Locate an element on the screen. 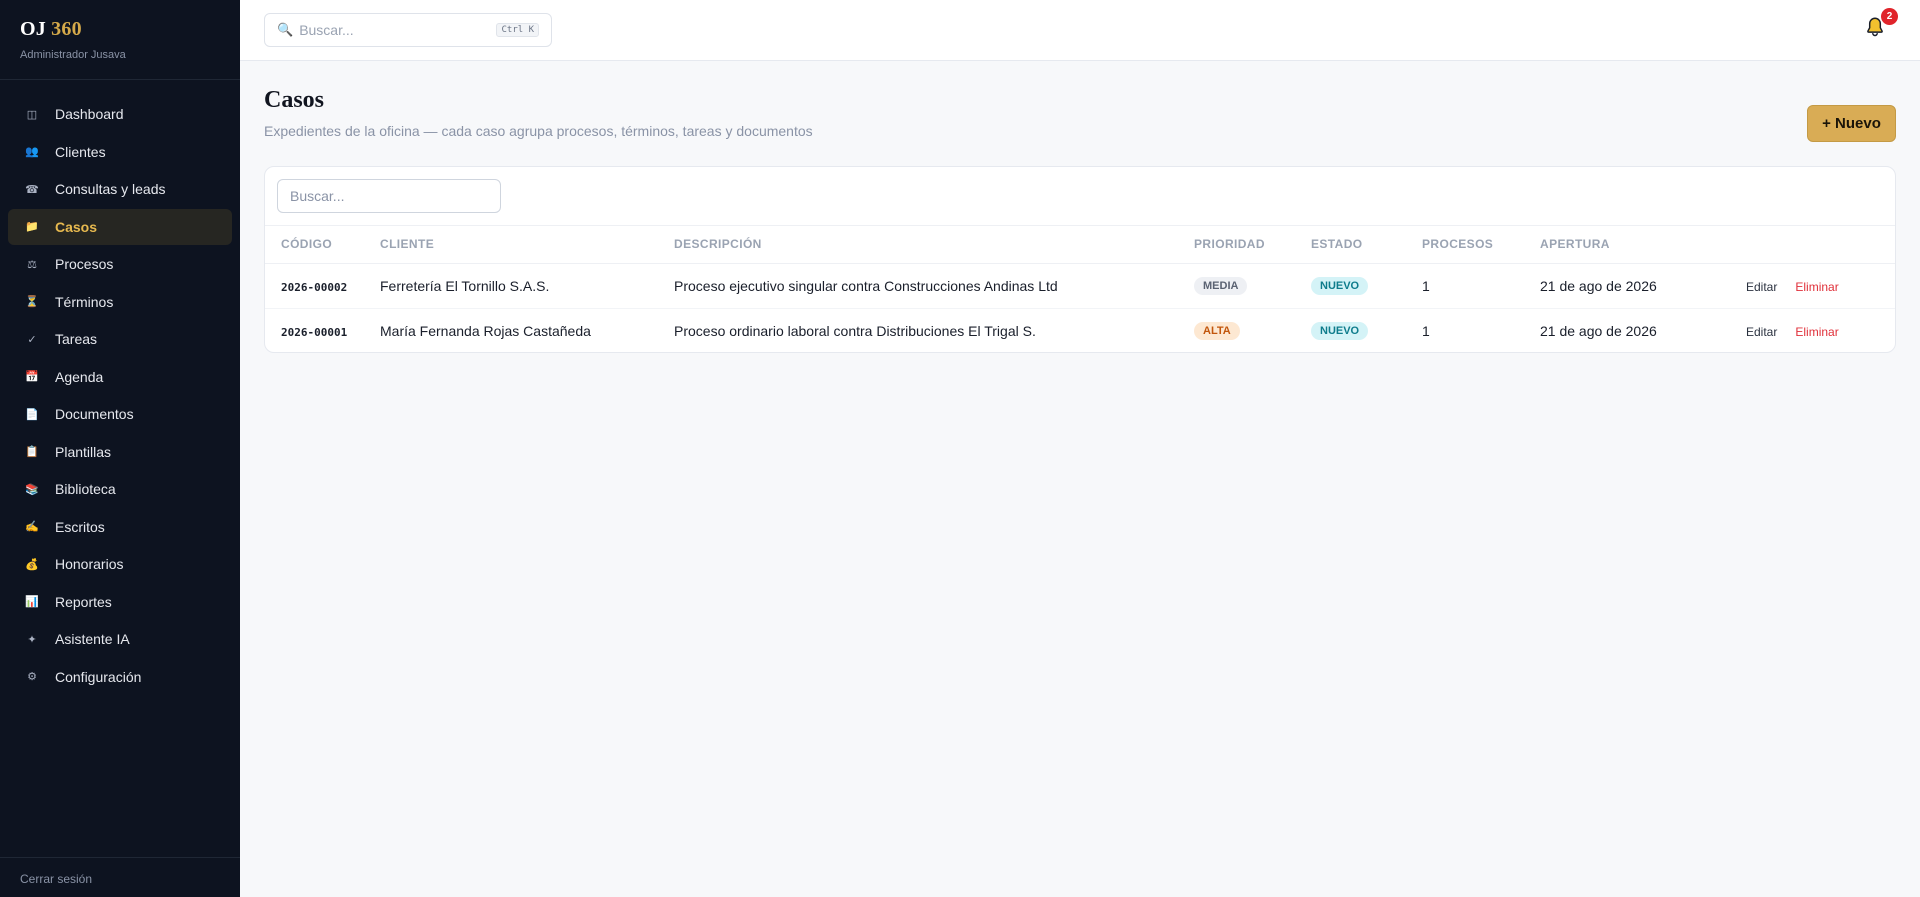 Image resolution: width=1920 pixels, height=897 pixels. configuracion-icon: ⚙ is located at coordinates (32, 677).